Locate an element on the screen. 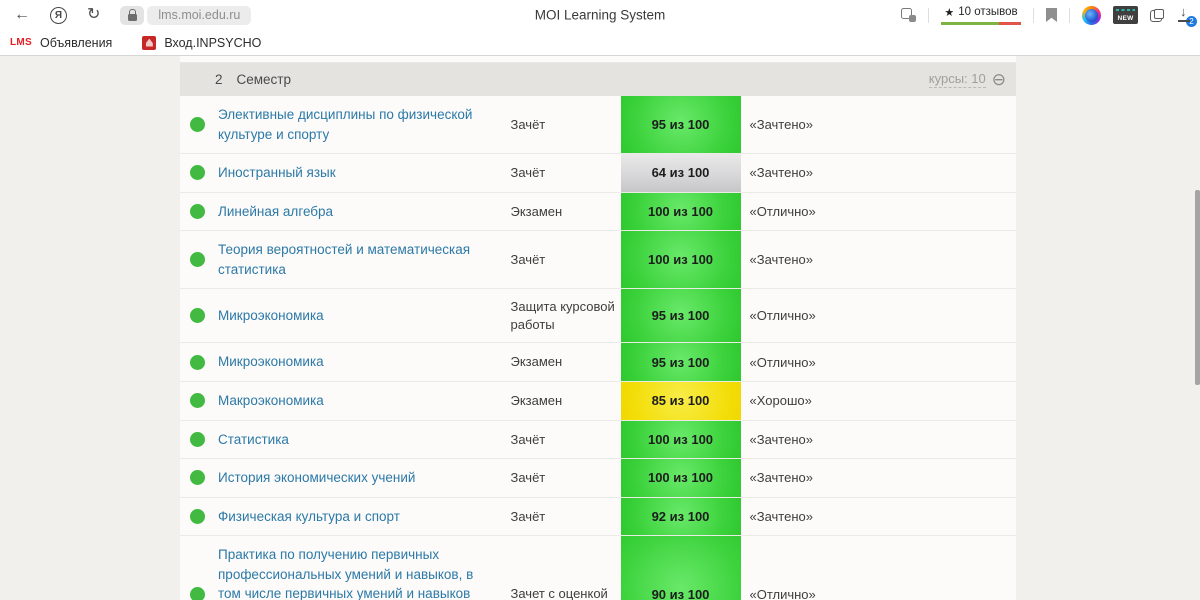 The height and width of the screenshot is (600, 1200). semester-label: Семестр is located at coordinates (264, 79).